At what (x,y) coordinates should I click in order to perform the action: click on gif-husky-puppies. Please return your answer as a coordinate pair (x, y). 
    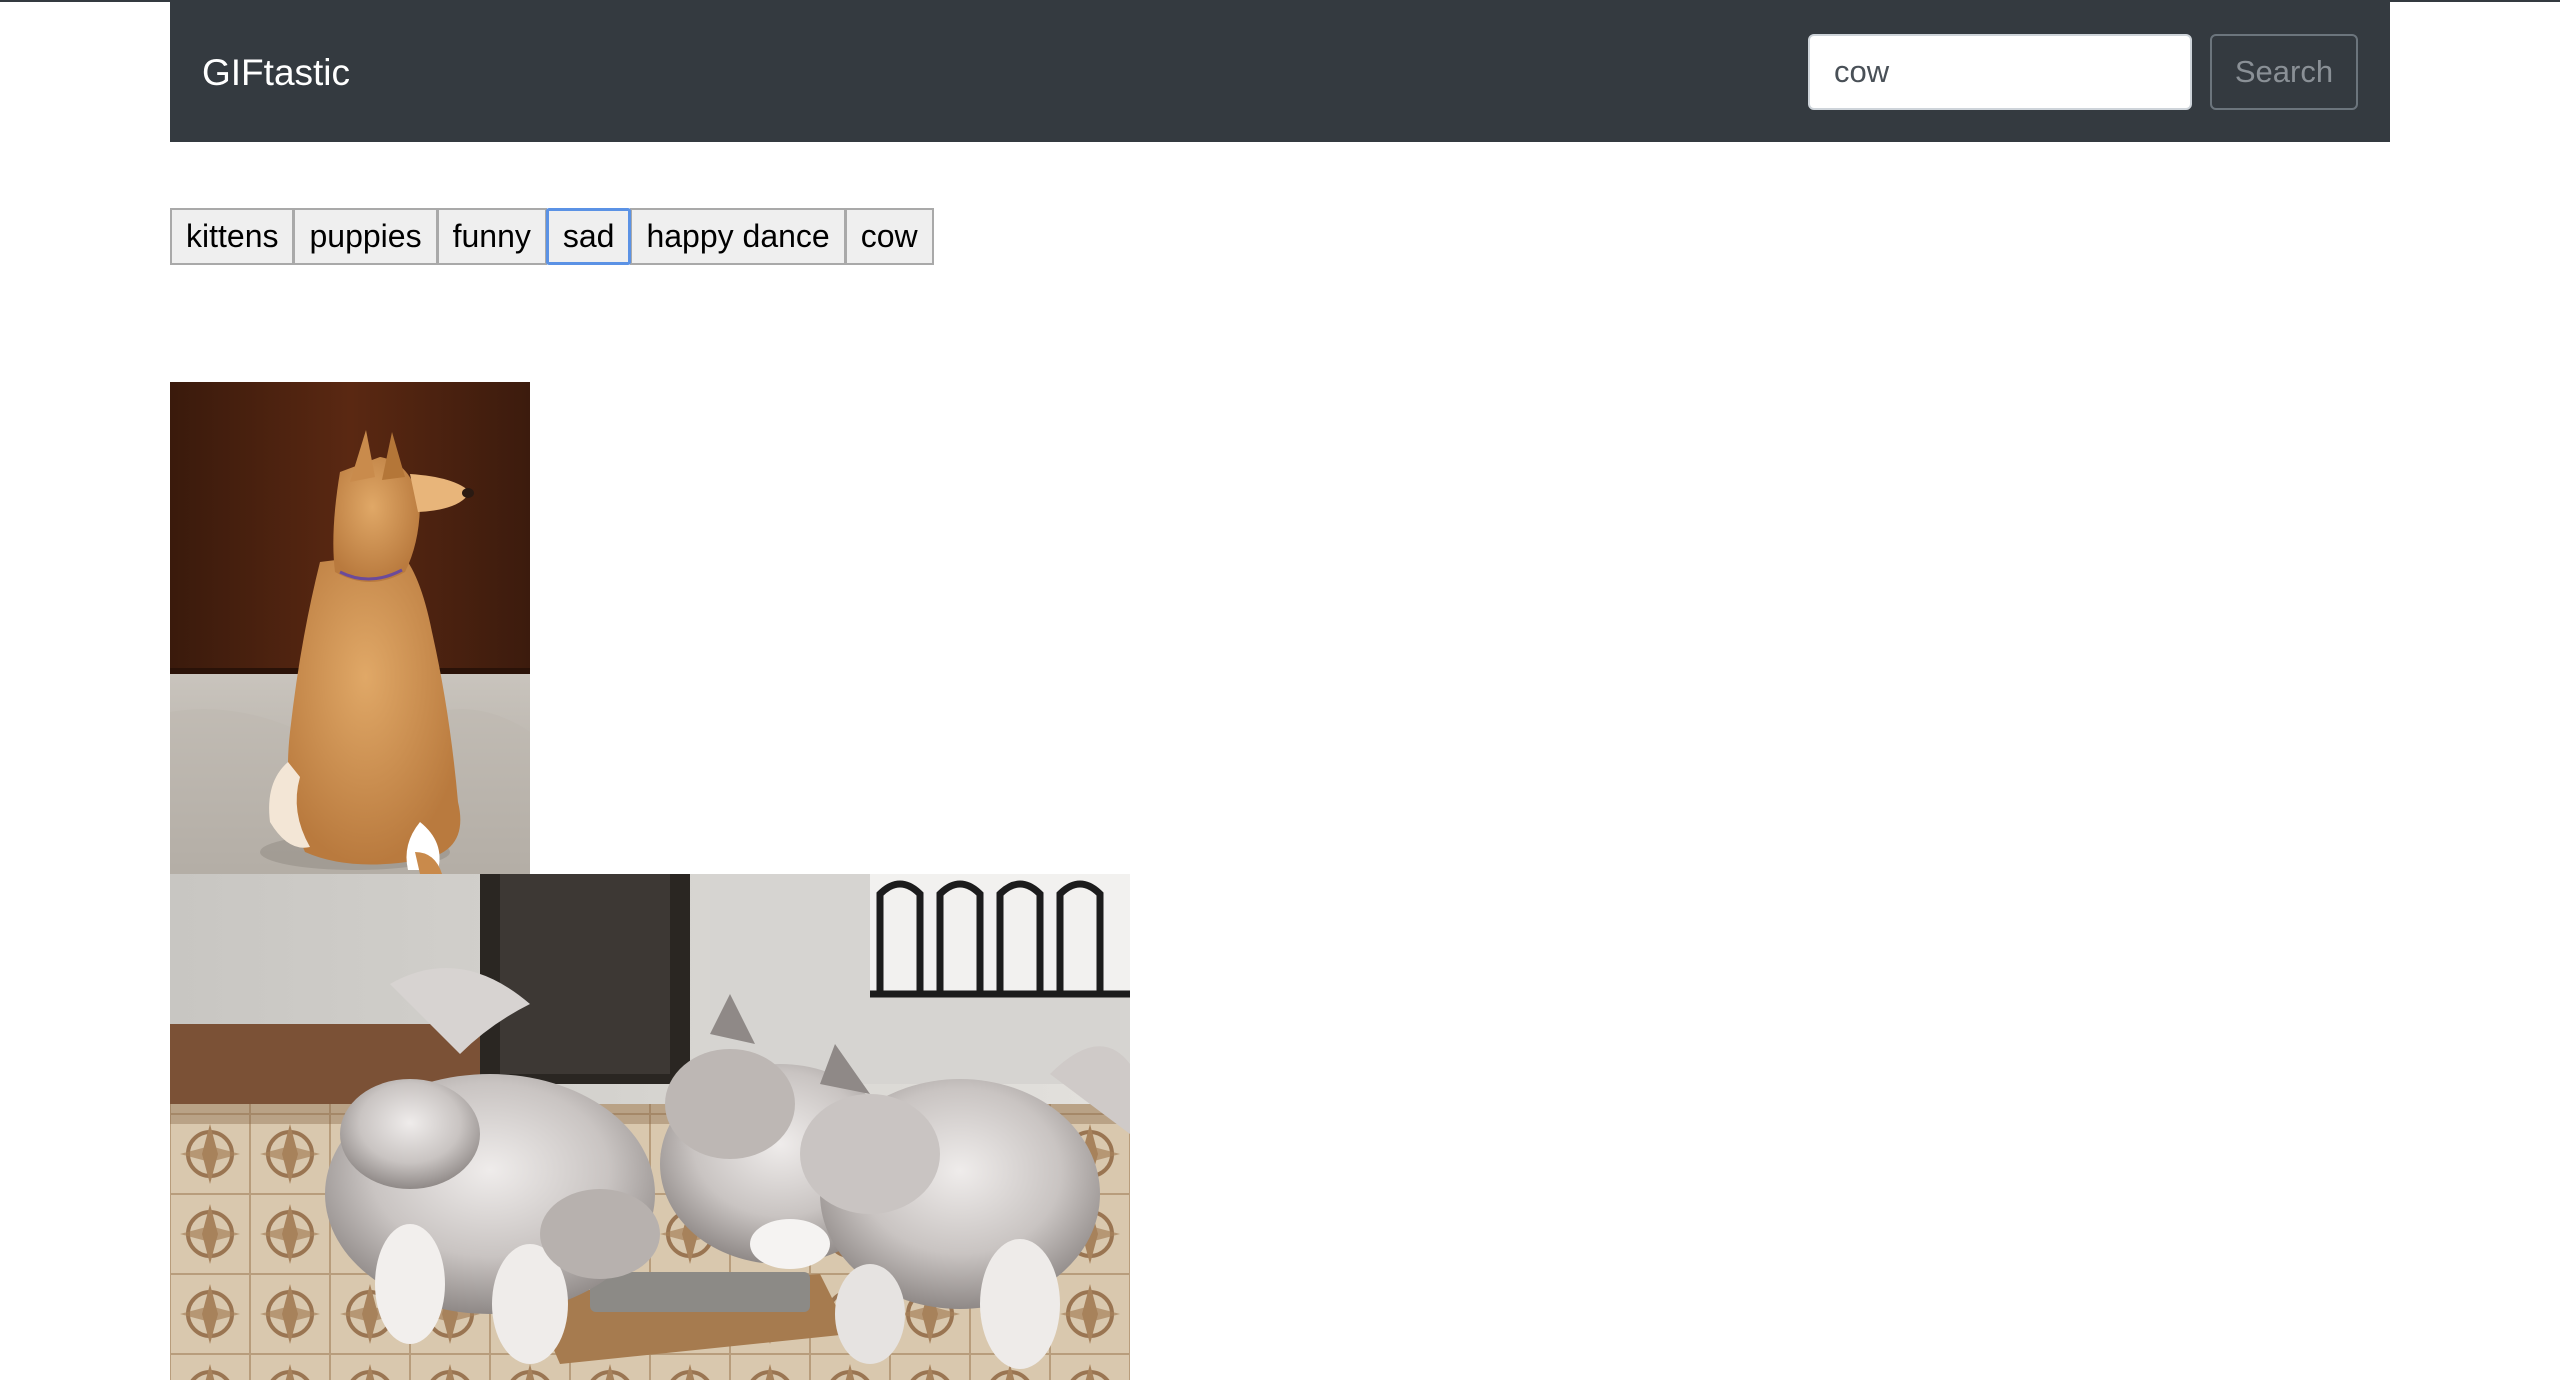
    Looking at the image, I should click on (650, 1127).